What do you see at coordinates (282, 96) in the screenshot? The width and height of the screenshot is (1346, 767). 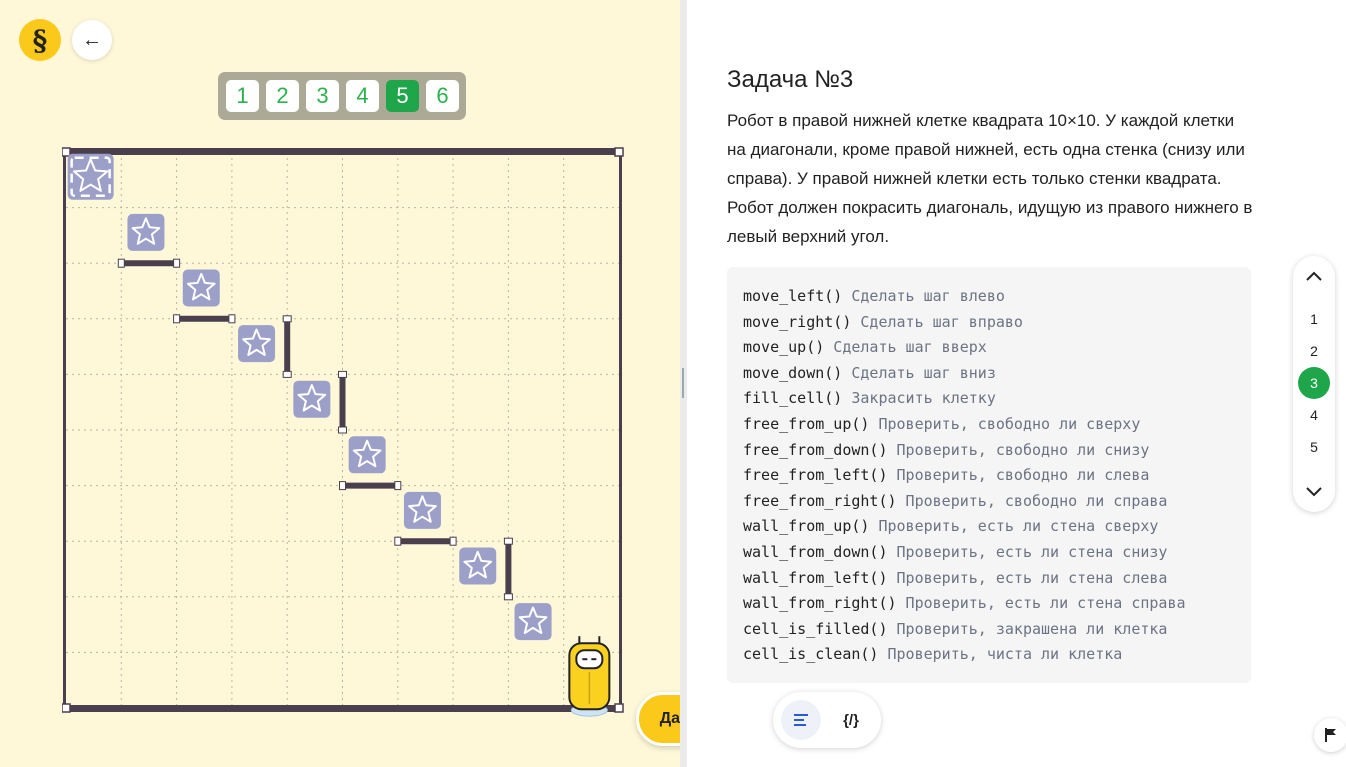 I see `level-tab-2: 2` at bounding box center [282, 96].